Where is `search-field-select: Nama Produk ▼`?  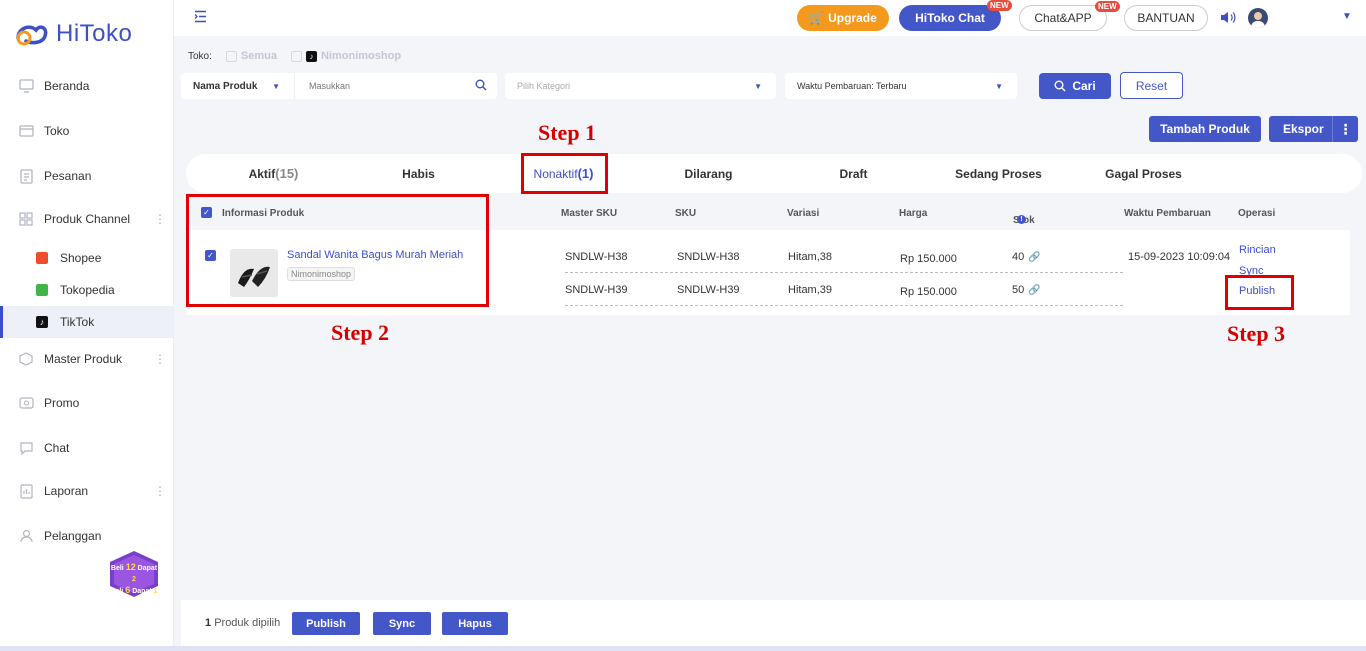
search-field-select: Nama Produk ▼ is located at coordinates (238, 86).